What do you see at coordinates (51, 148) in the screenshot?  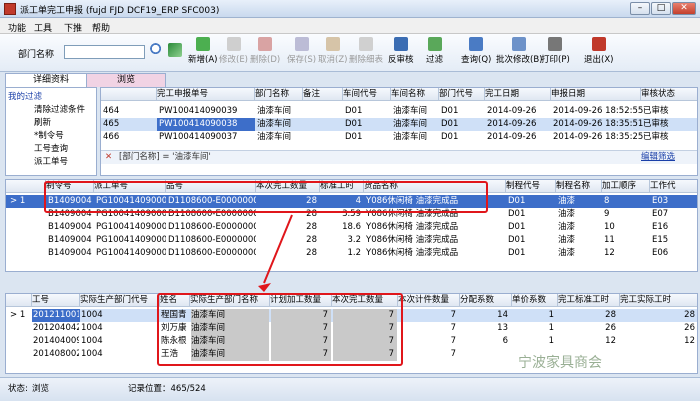 I see `filter-item-employee-query: 工号查询` at bounding box center [51, 148].